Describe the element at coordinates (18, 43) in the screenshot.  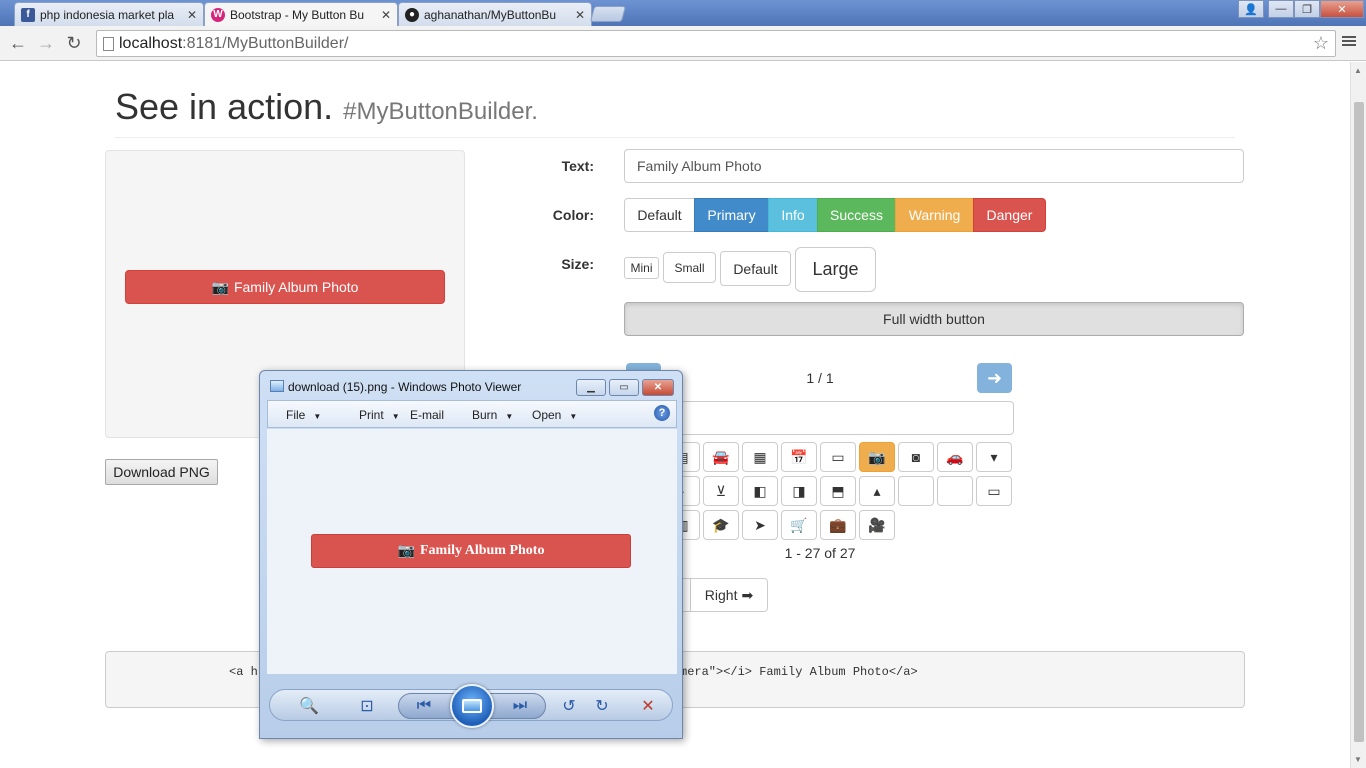
I see `back-arrow-icon: ←` at that location.